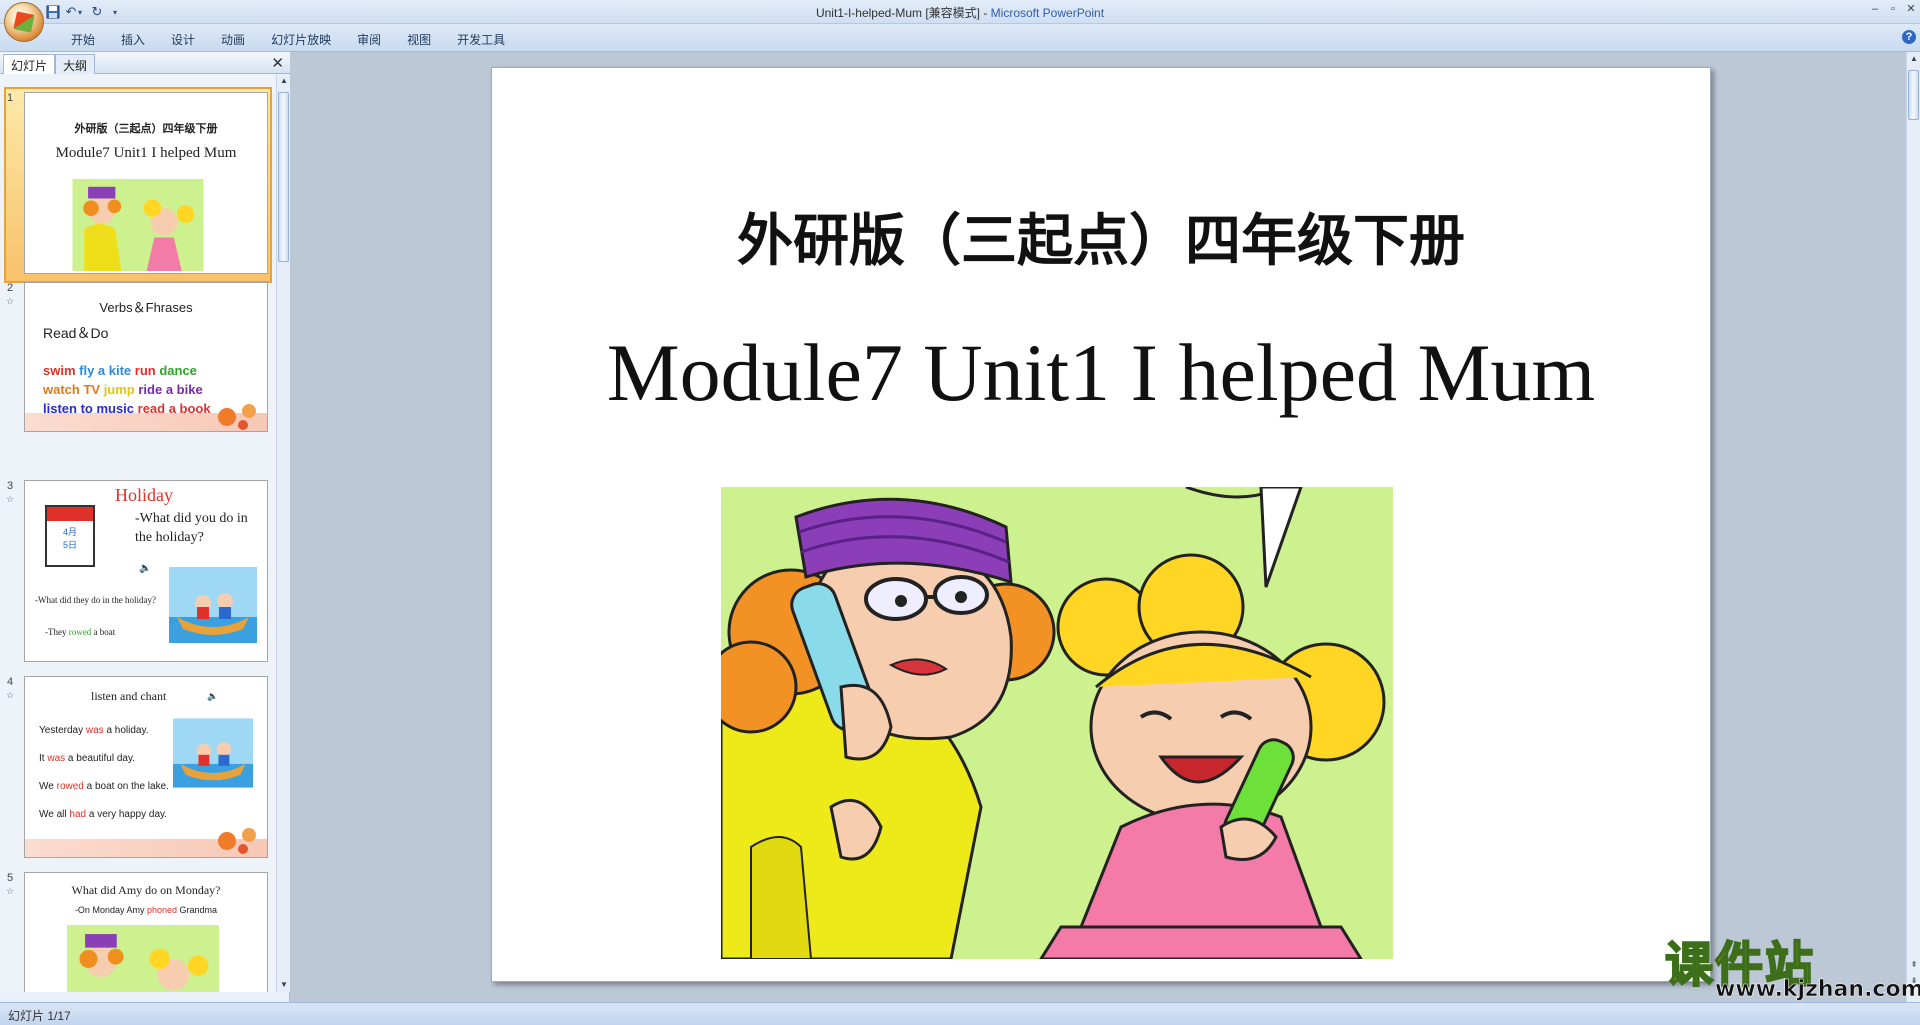 The height and width of the screenshot is (1025, 1920). Describe the element at coordinates (146, 153) in the screenshot. I see `thumb-title: Module7 Unit1 I helped Mum` at that location.